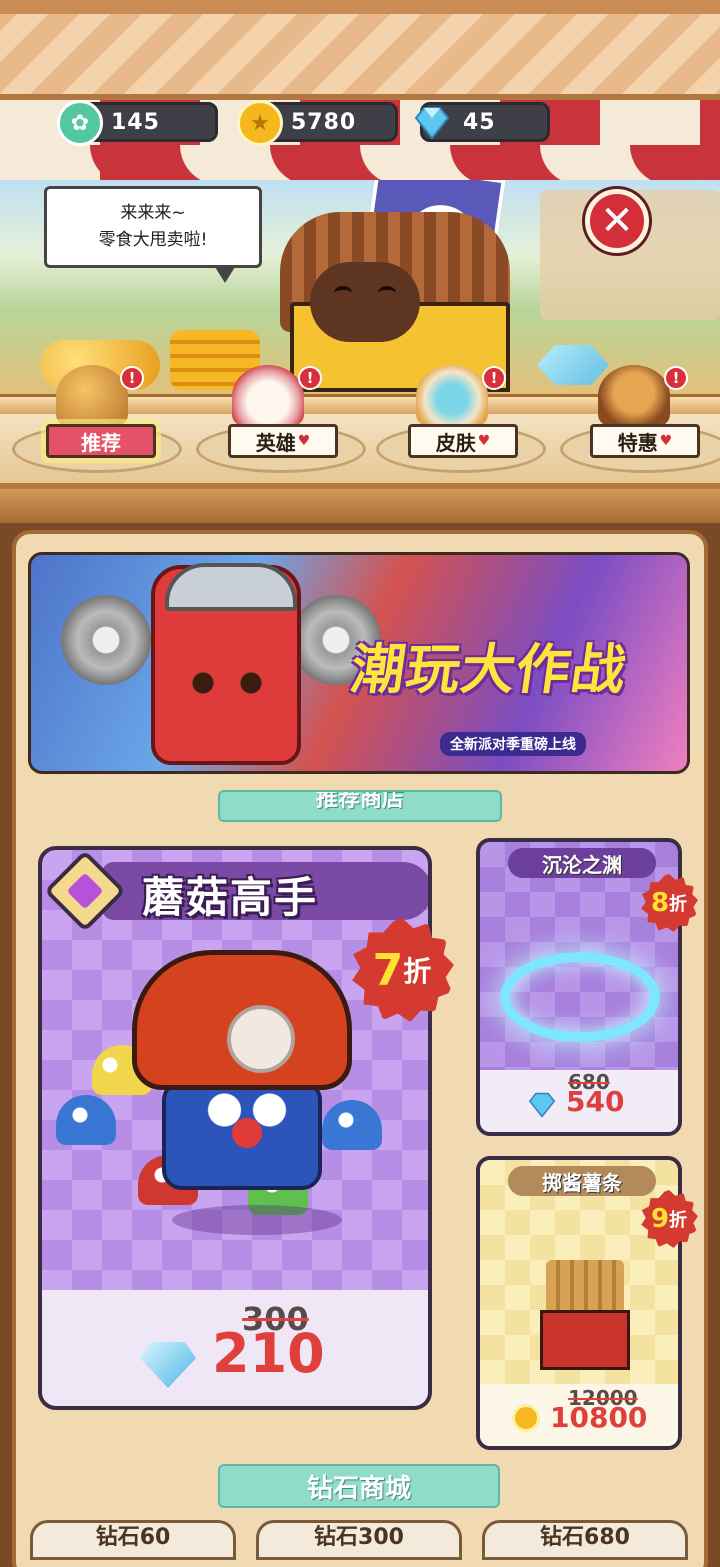 The width and height of the screenshot is (720, 1567). What do you see at coordinates (86, 1120) in the screenshot?
I see `mushroom-icon` at bounding box center [86, 1120].